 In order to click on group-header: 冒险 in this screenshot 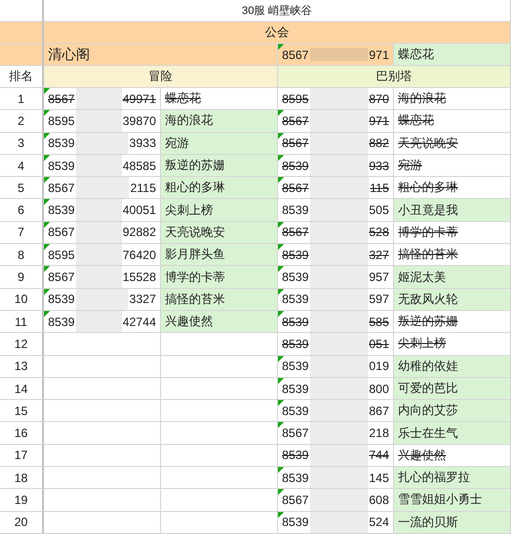, I will do `click(161, 77)`.